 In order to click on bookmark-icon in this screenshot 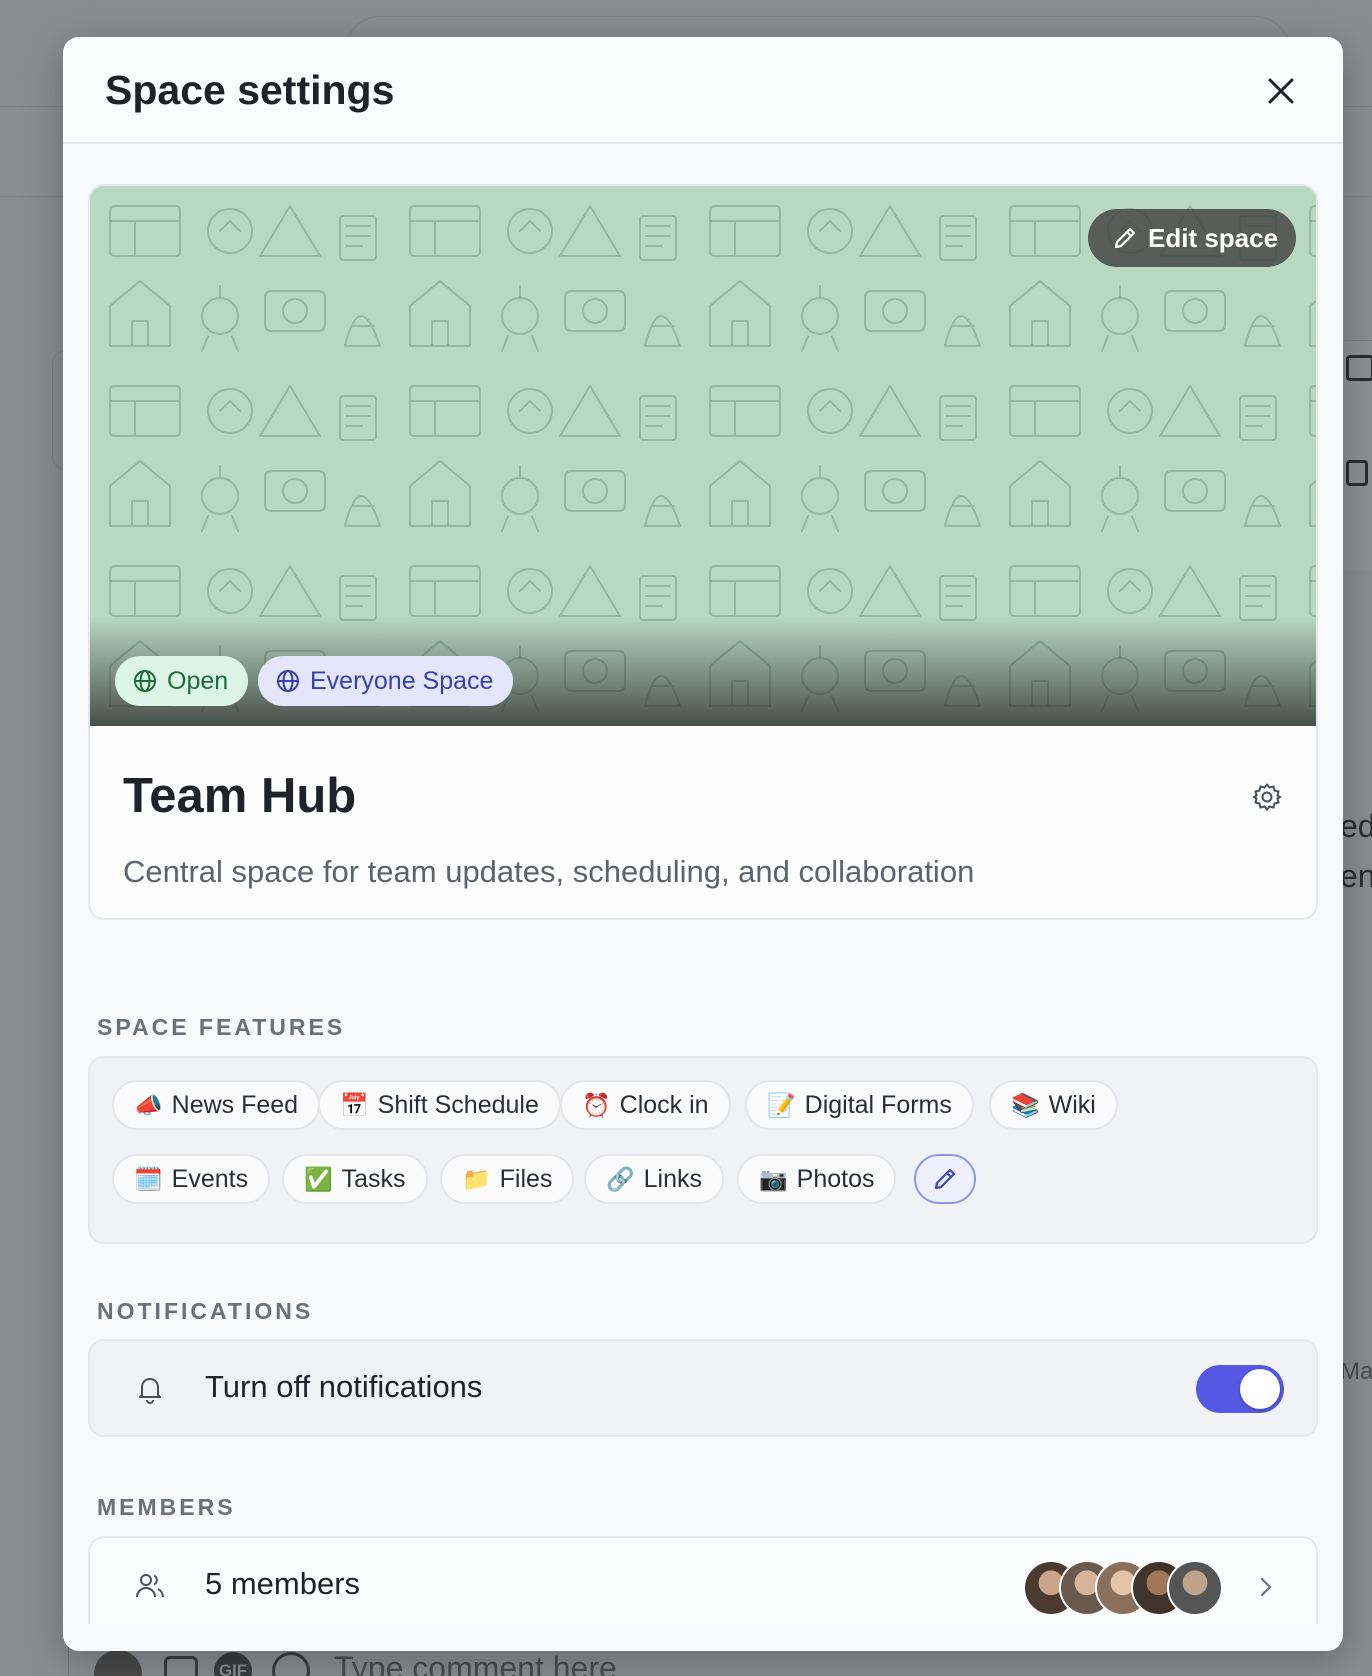, I will do `click(1357, 473)`.